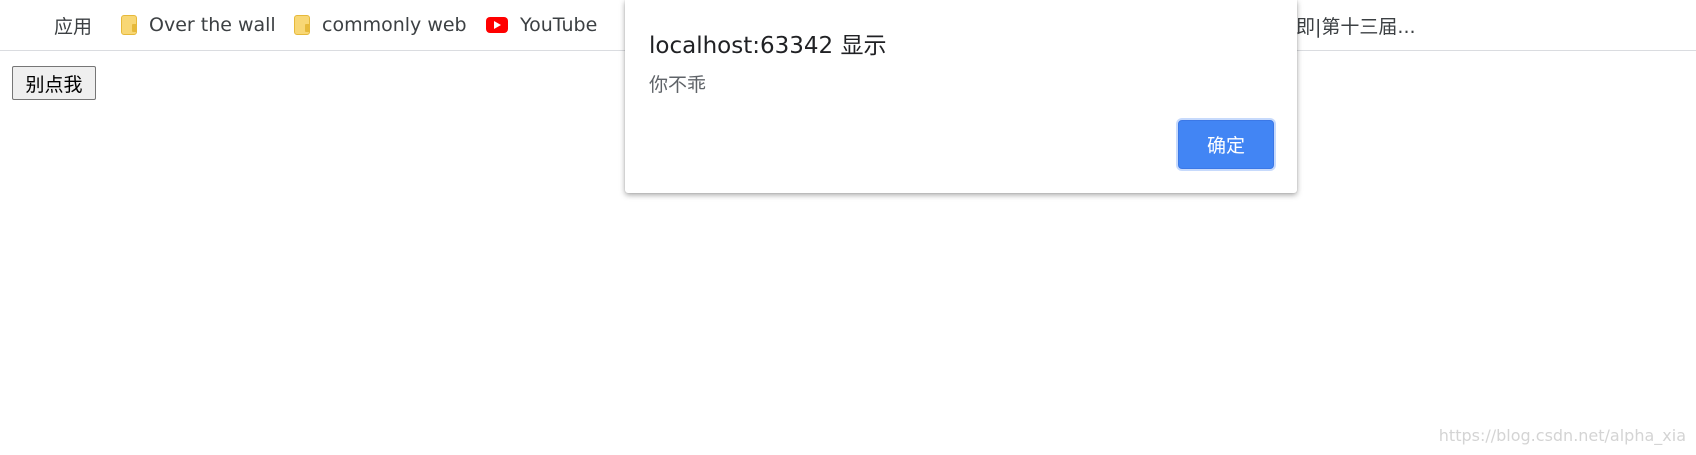 Image resolution: width=1696 pixels, height=455 pixels. Describe the element at coordinates (212, 25) in the screenshot. I see `bookmark-label: Over the wall` at that location.